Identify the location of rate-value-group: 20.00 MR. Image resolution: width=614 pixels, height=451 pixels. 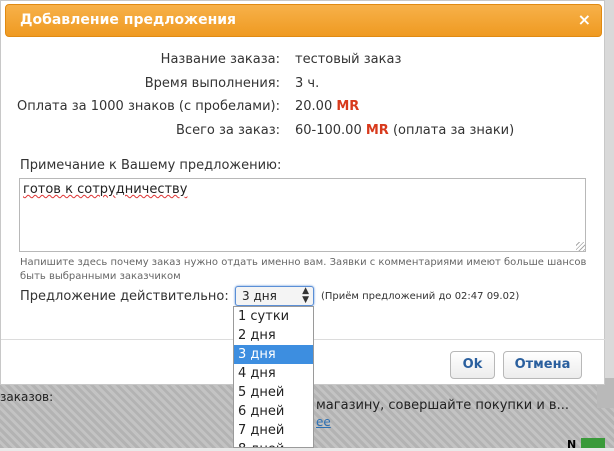
(327, 106).